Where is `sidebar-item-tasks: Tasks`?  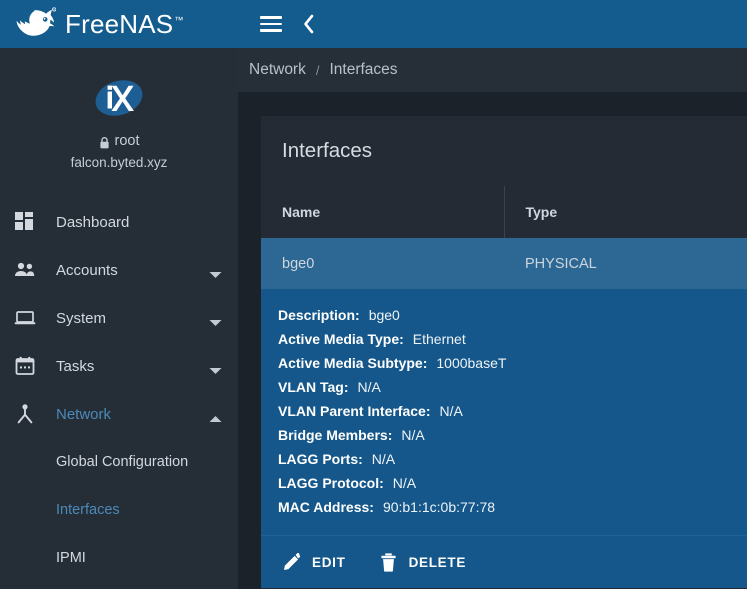 sidebar-item-tasks: Tasks is located at coordinates (119, 366).